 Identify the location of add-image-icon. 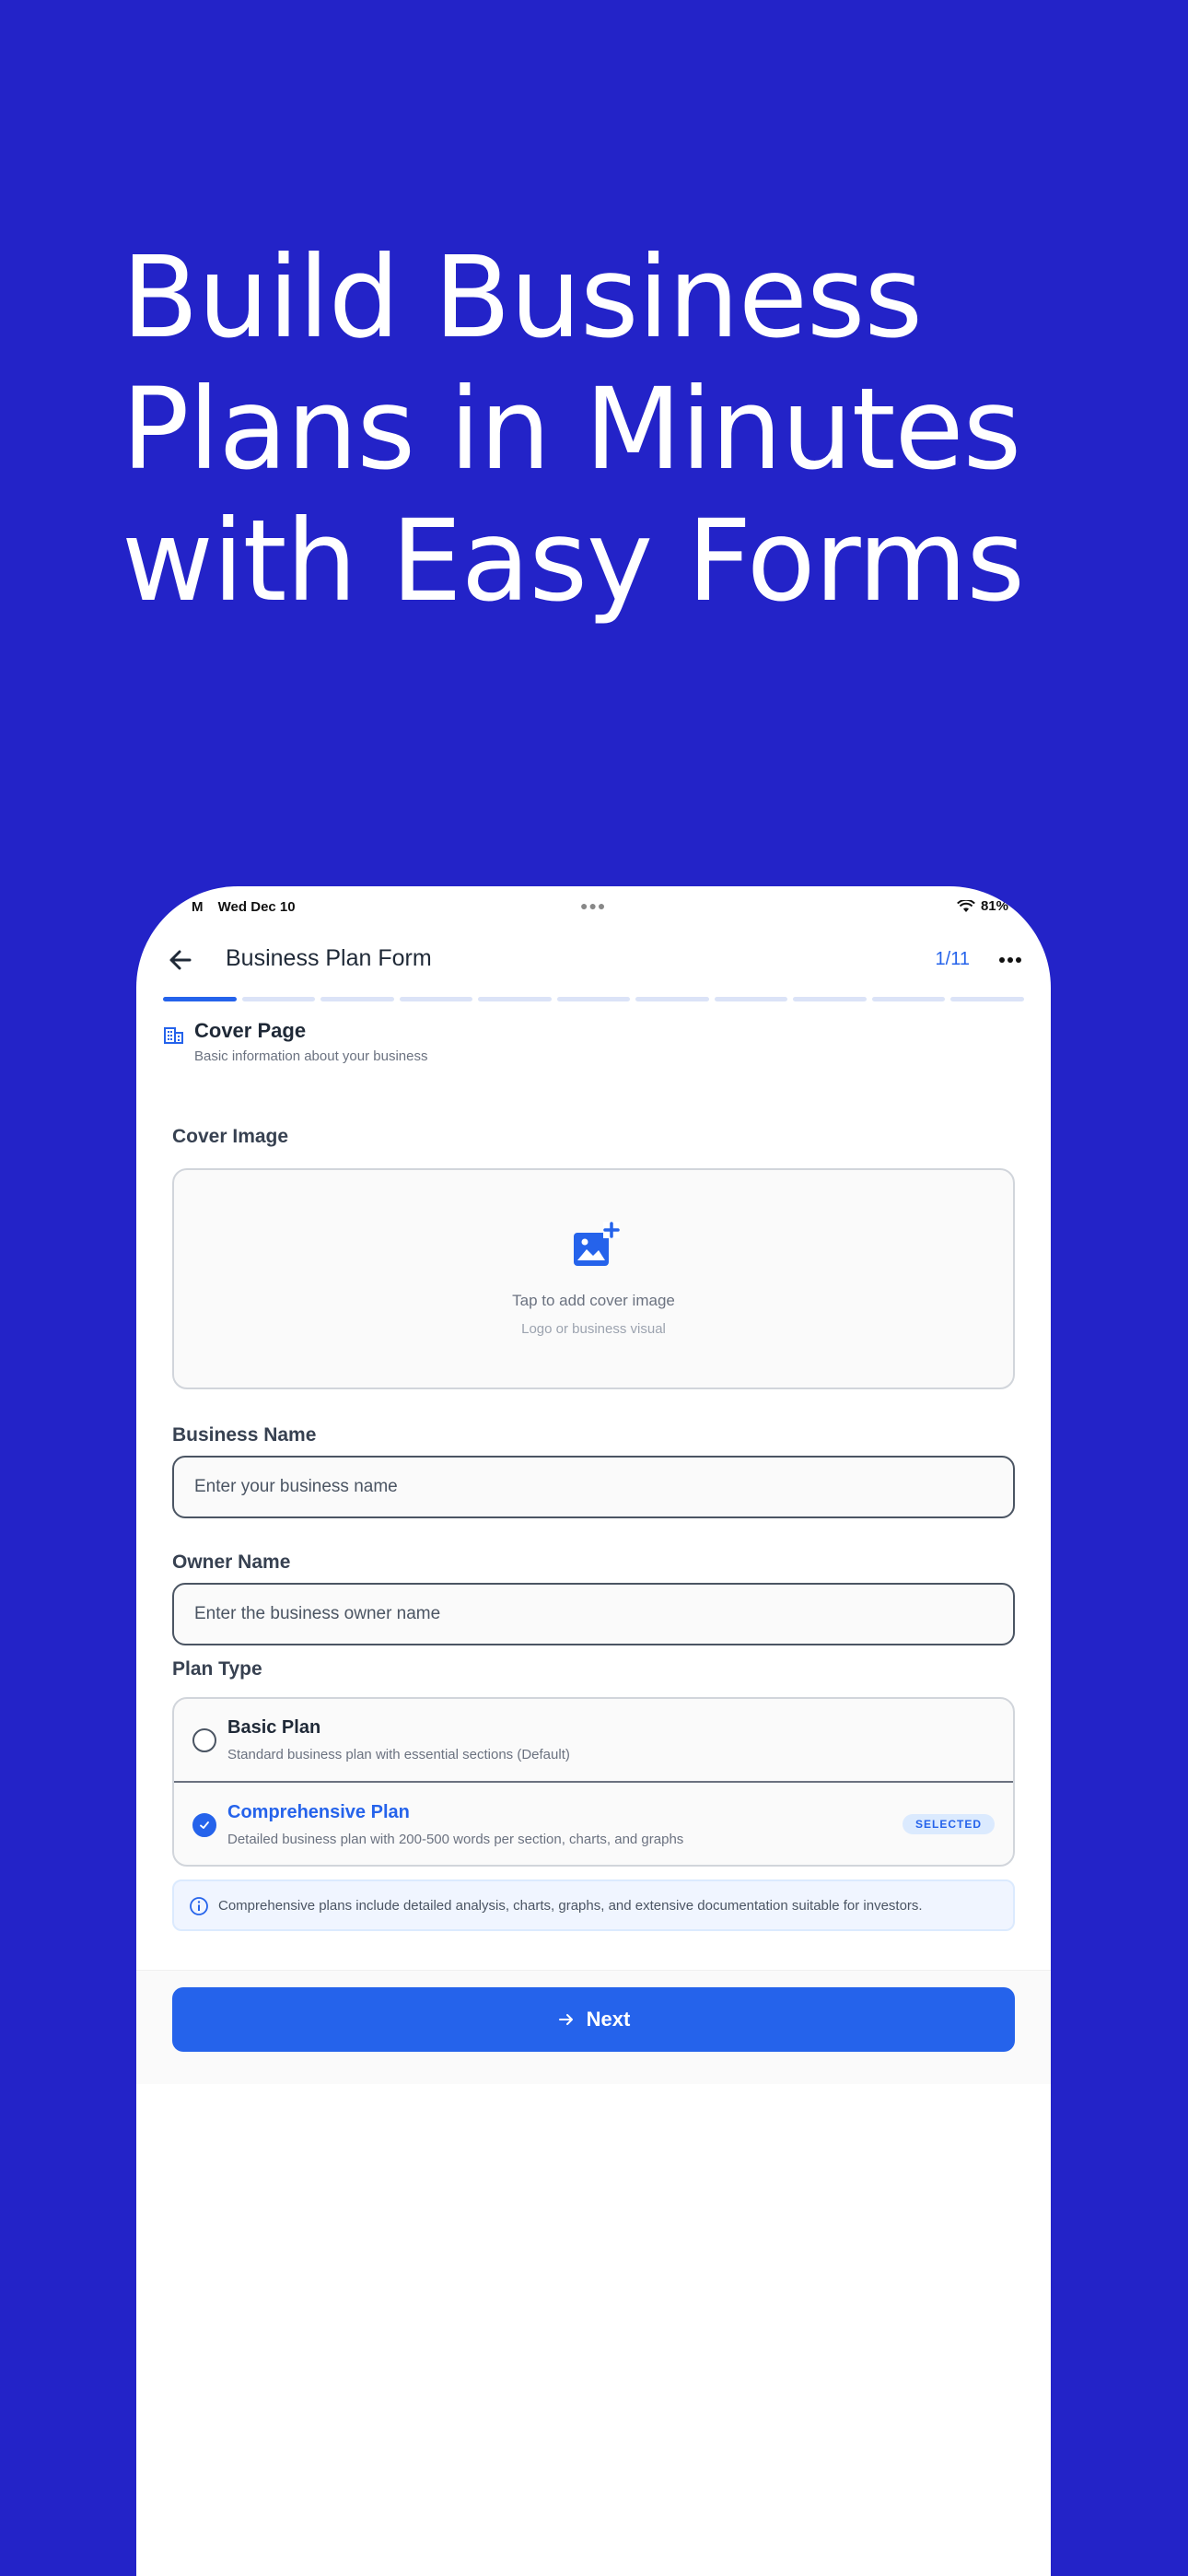
(597, 1244).